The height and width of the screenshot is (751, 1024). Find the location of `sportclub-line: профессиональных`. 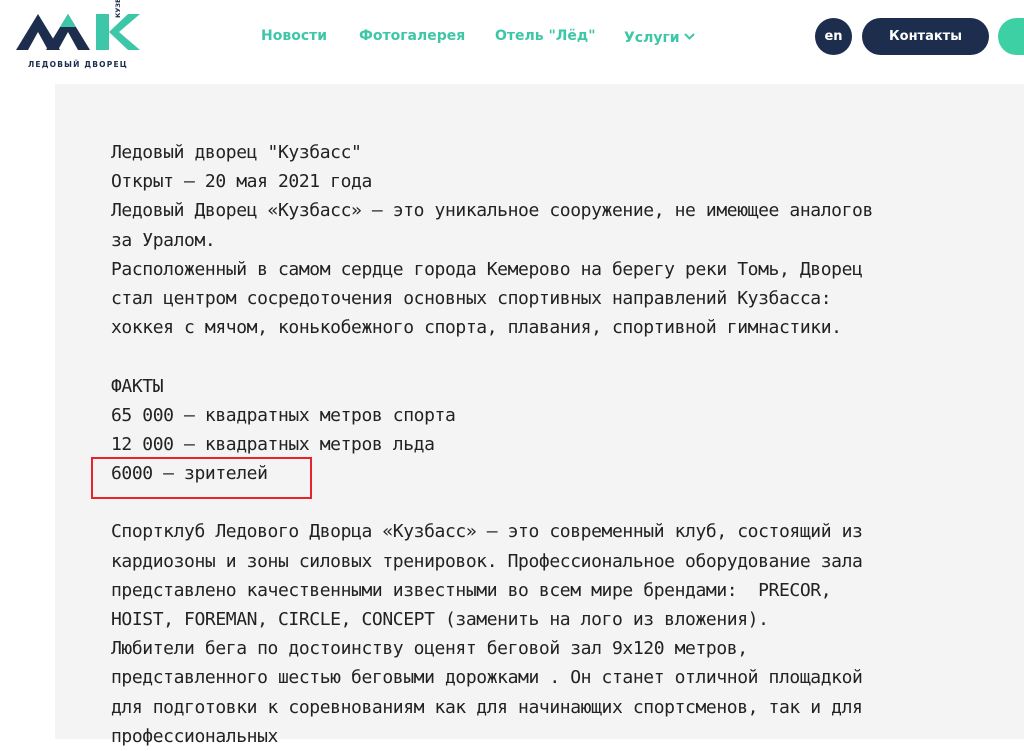

sportclub-line: профессиональных is located at coordinates (194, 736).